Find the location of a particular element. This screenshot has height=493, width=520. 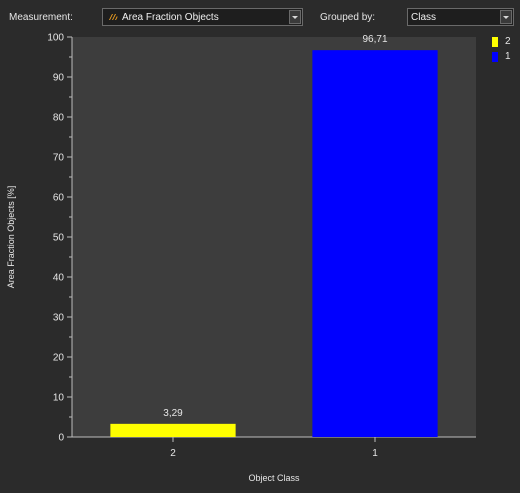

y-tick-label: 40 is located at coordinates (59, 278).